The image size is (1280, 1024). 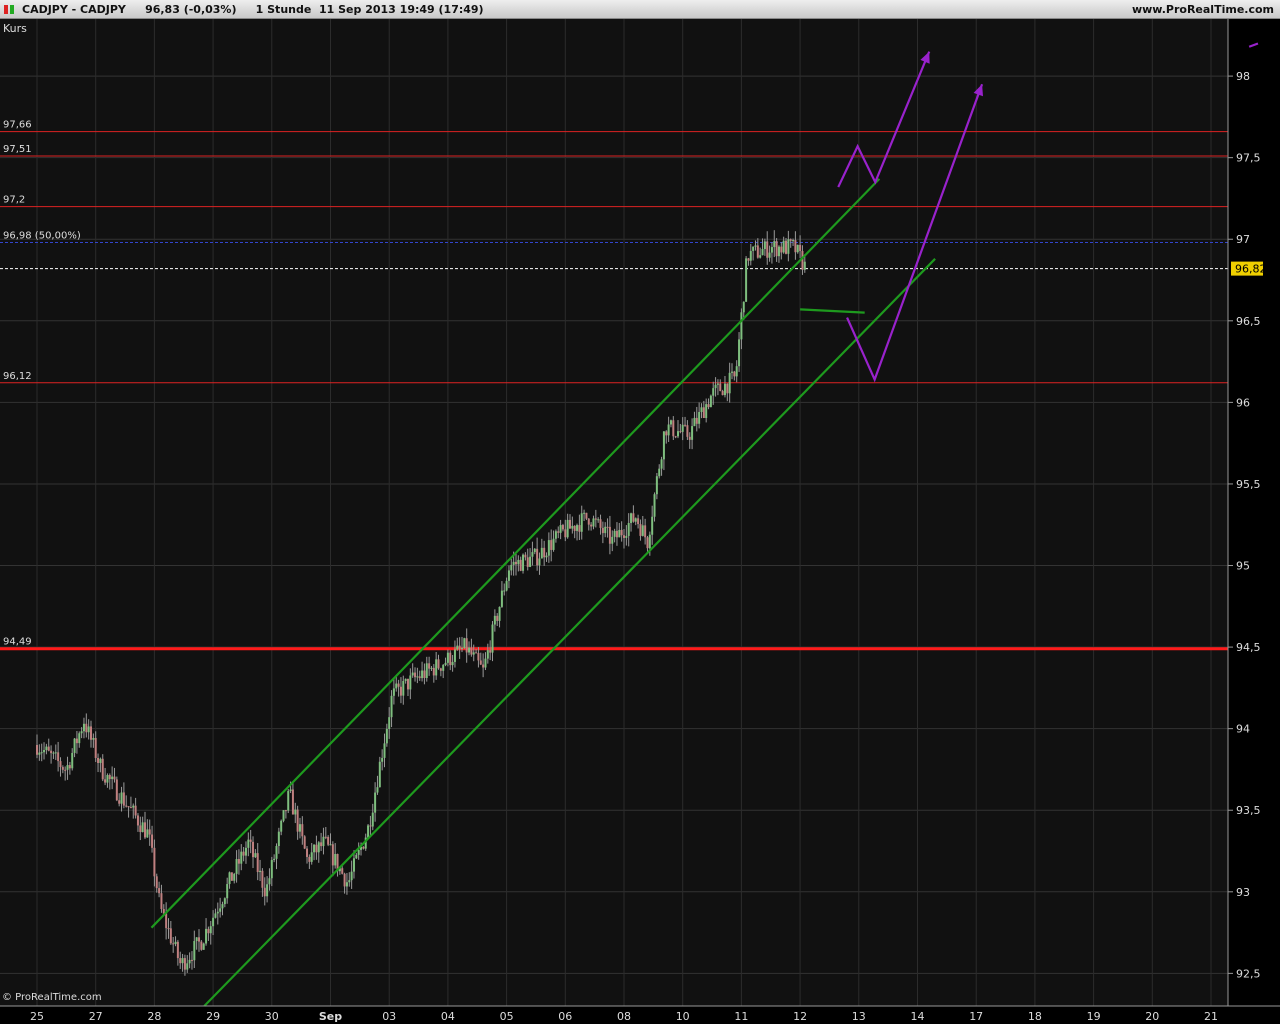 I want to click on y-tick-label: 97, so click(x=1243, y=239).